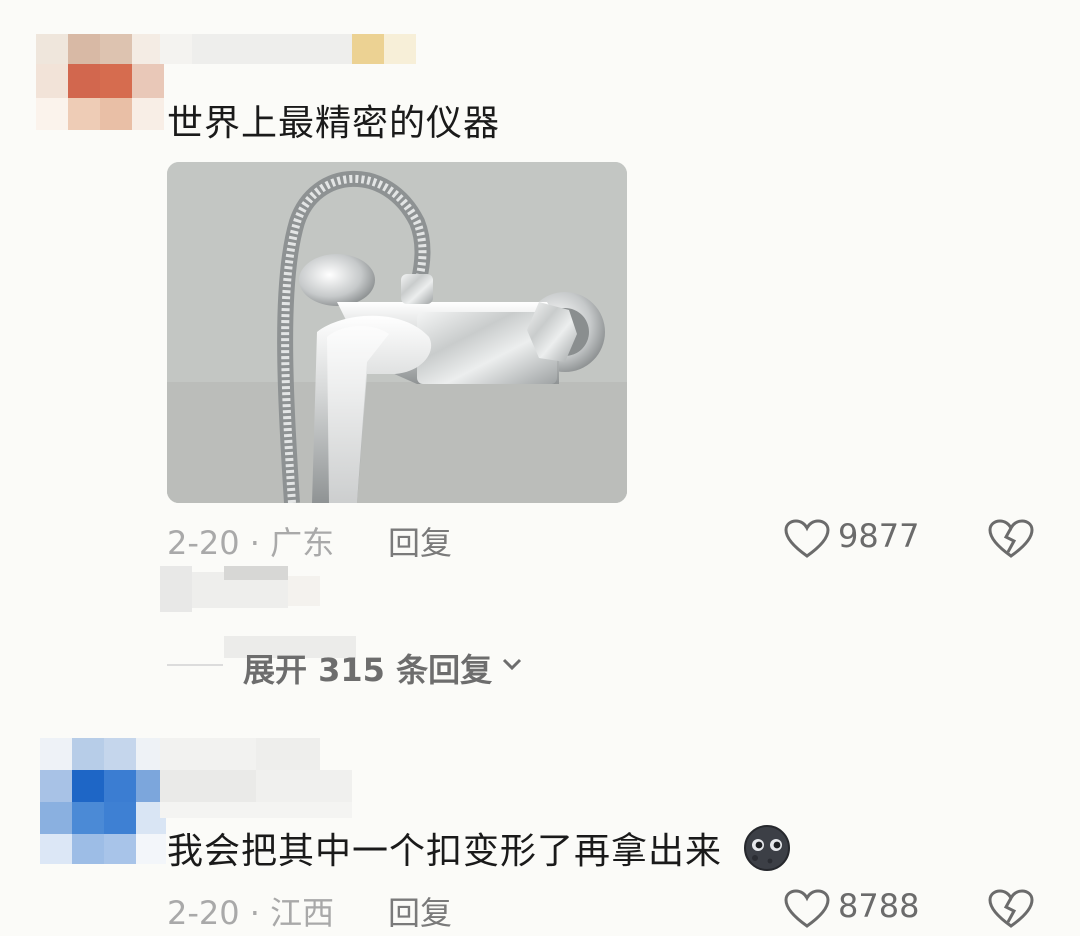  What do you see at coordinates (879, 906) in the screenshot?
I see `like-count: 8788` at bounding box center [879, 906].